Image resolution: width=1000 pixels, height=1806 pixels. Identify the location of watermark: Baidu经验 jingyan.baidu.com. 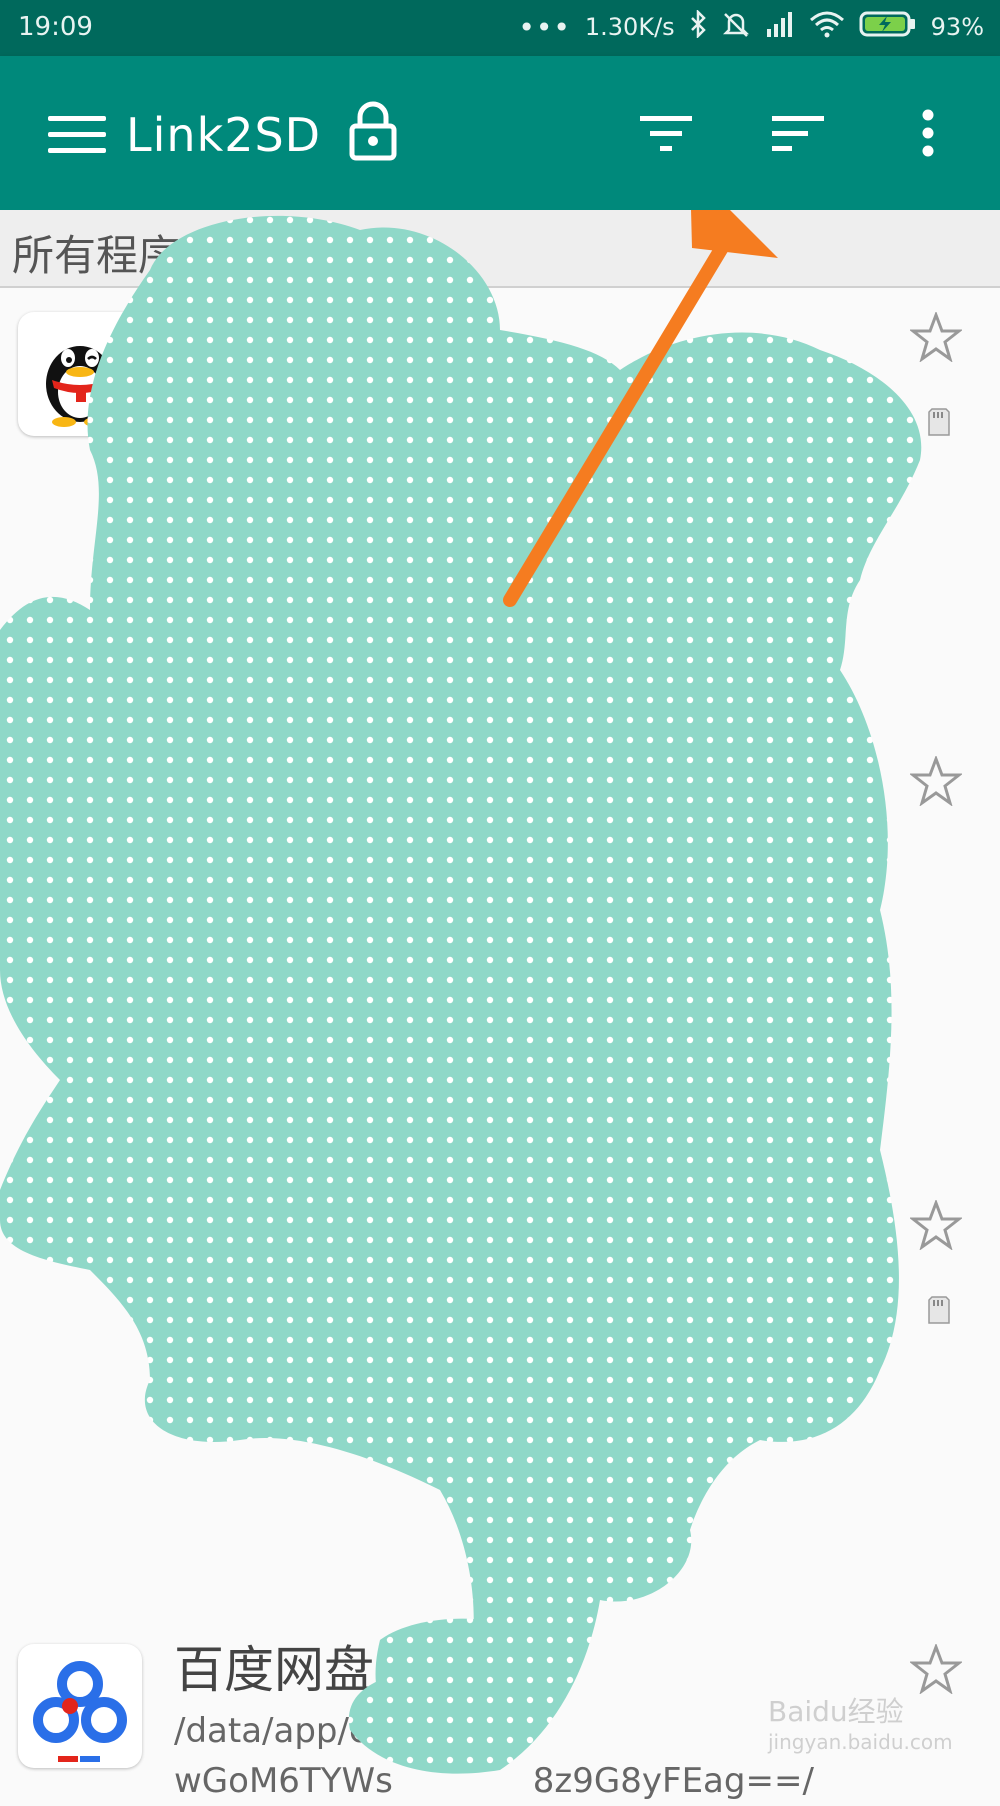
(860, 1722).